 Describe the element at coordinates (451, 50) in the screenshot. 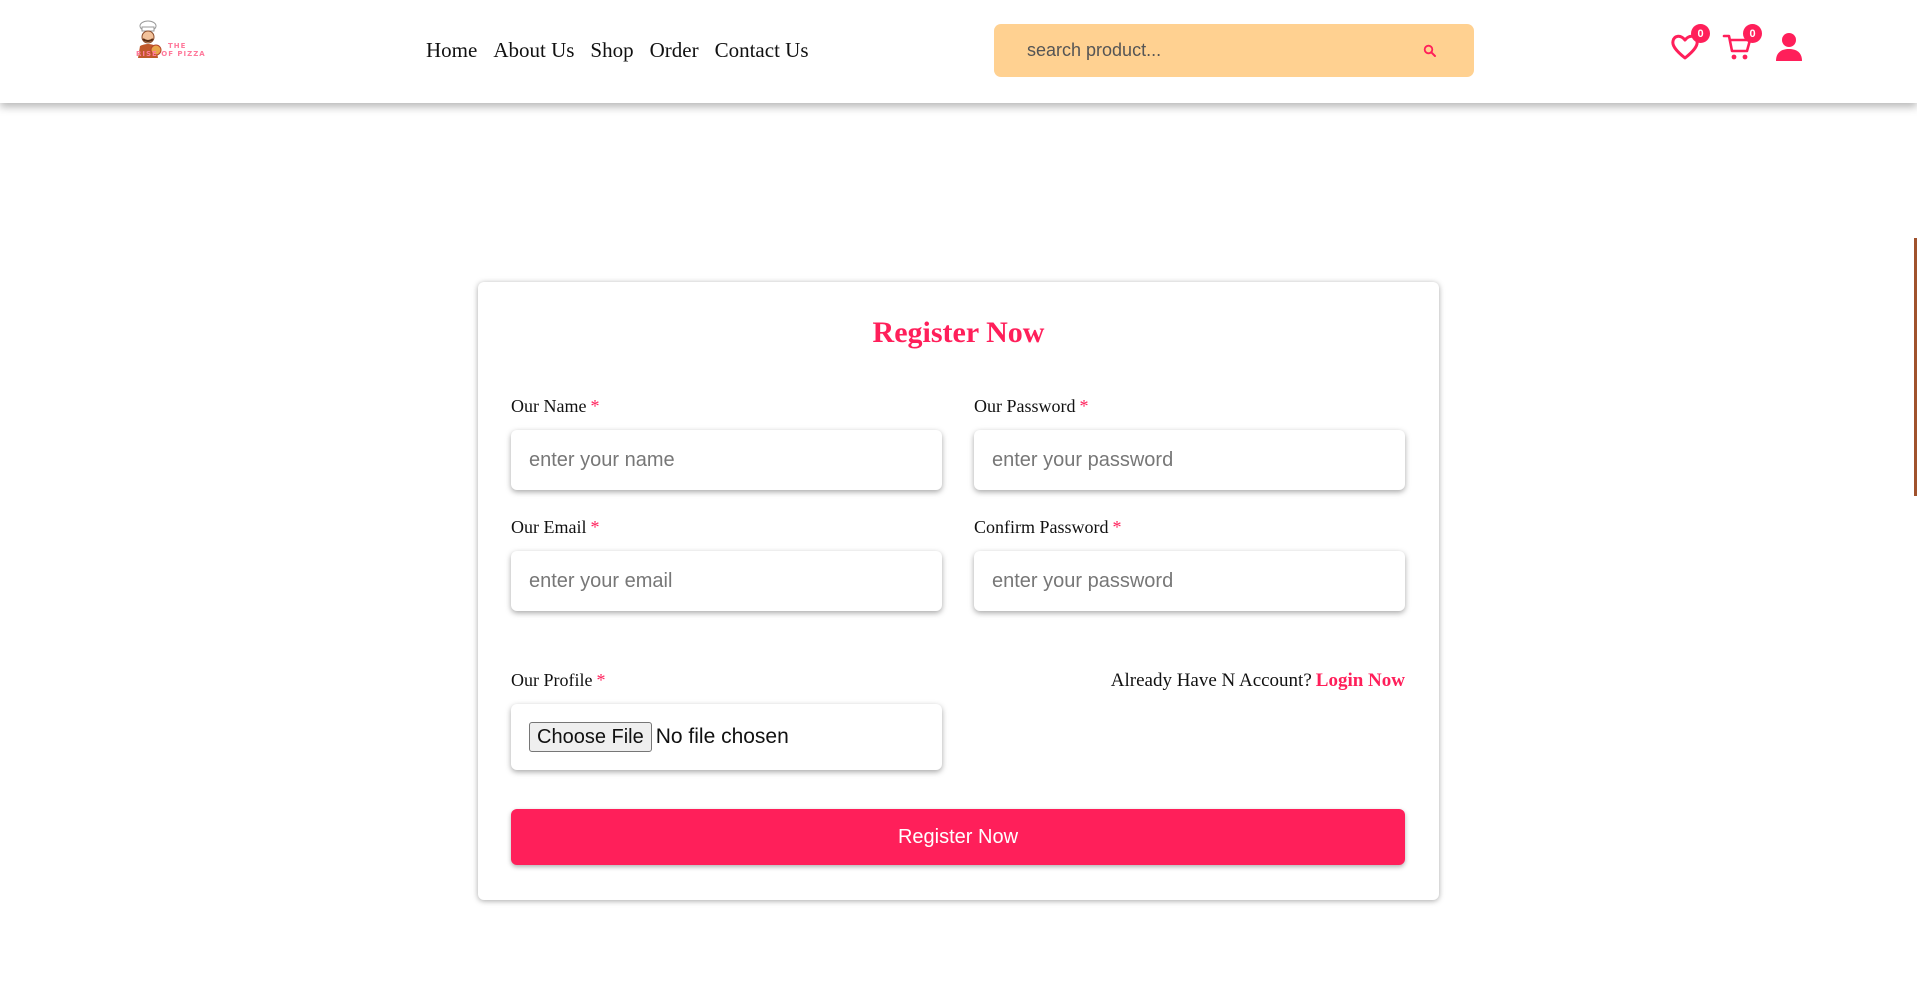

I see `nav-home: Home` at that location.